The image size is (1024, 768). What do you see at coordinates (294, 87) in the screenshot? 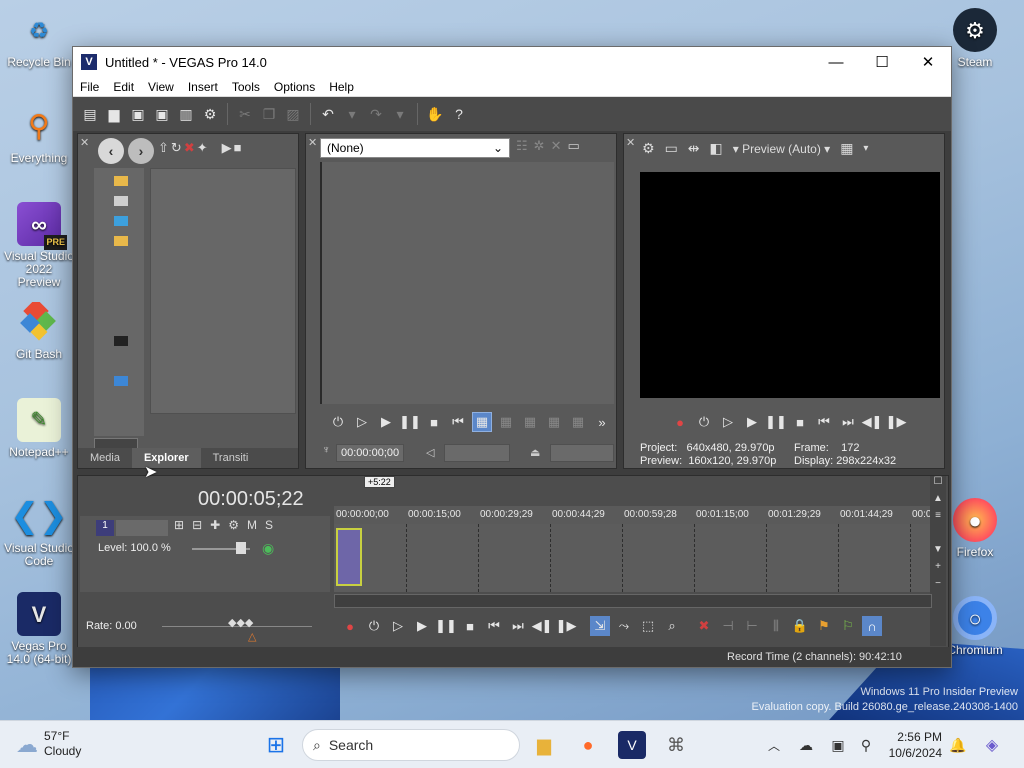
I see `menu-options: Options` at bounding box center [294, 87].